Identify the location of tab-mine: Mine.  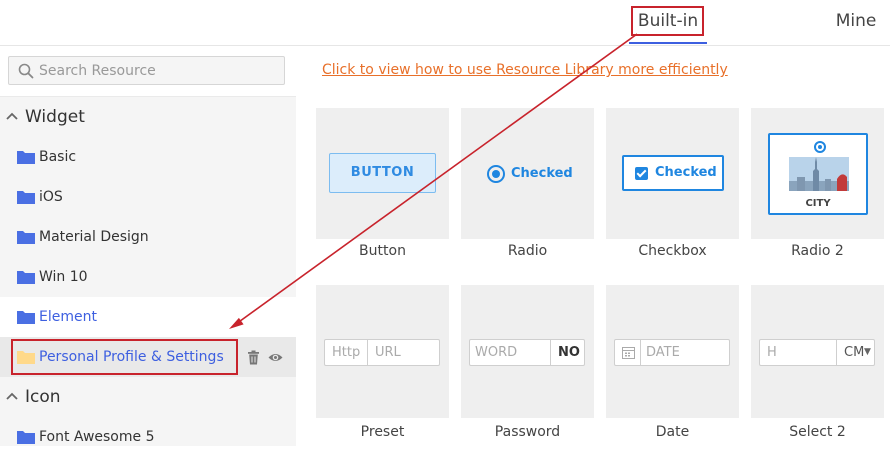
(856, 22).